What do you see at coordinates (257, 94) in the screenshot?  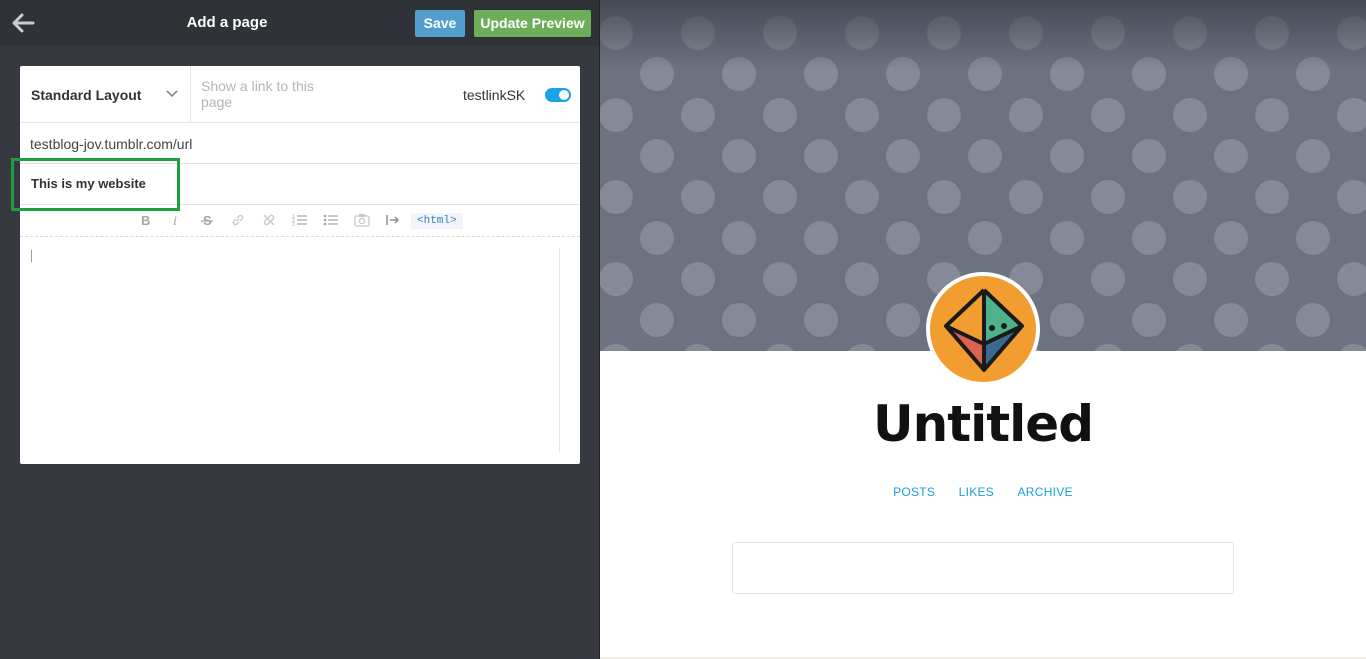 I see `show-link-label: Show a link to this page` at bounding box center [257, 94].